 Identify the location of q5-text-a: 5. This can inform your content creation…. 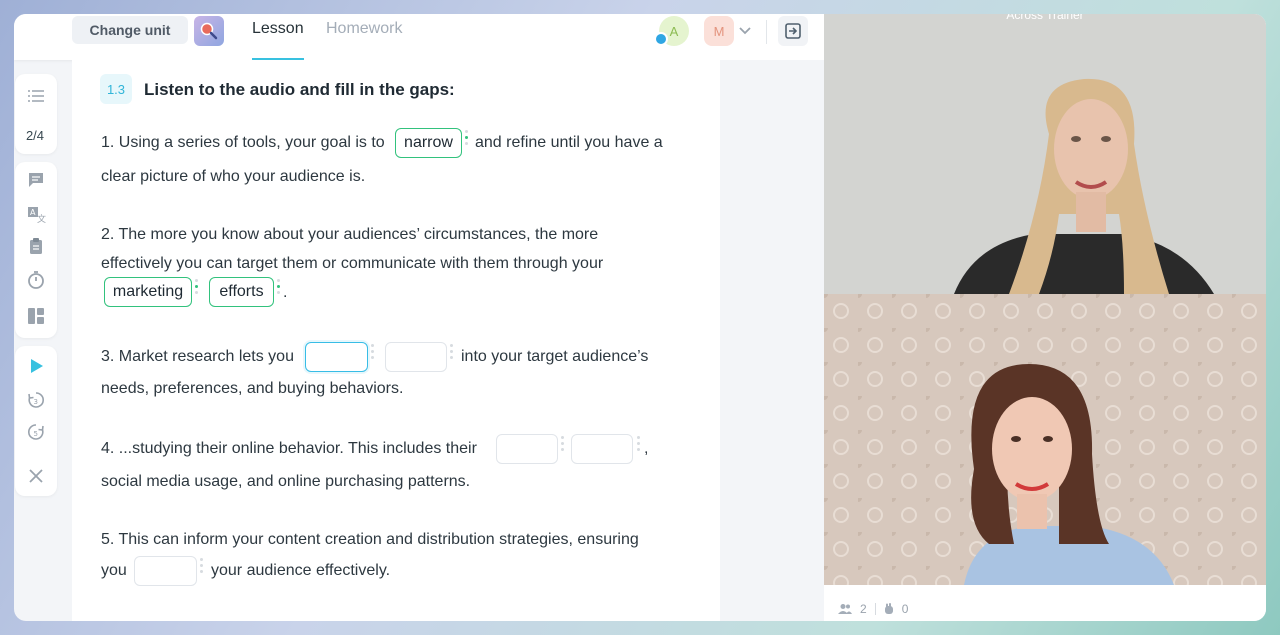
(370, 539).